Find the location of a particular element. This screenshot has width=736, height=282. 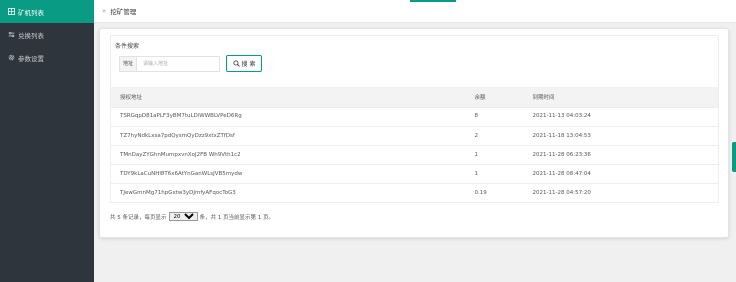

sidebar-item-exchange-list: 兑换列表 is located at coordinates (47, 34).